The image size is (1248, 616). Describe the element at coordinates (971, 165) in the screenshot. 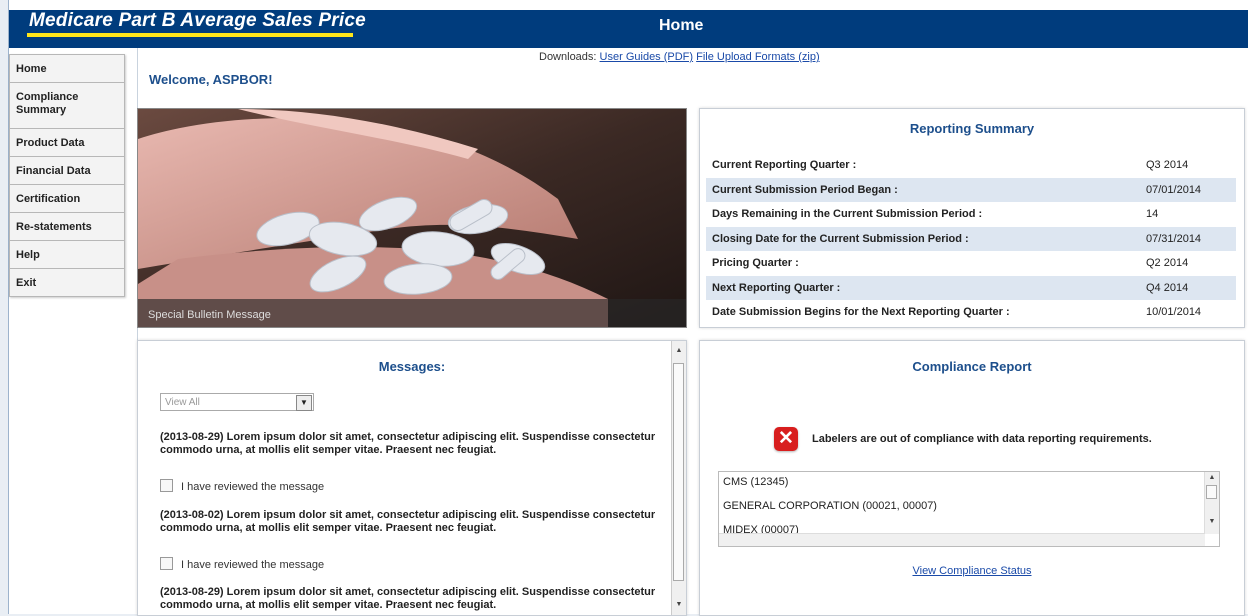

I see `table-row: Current Reporting Quarter : Q3 2014` at that location.